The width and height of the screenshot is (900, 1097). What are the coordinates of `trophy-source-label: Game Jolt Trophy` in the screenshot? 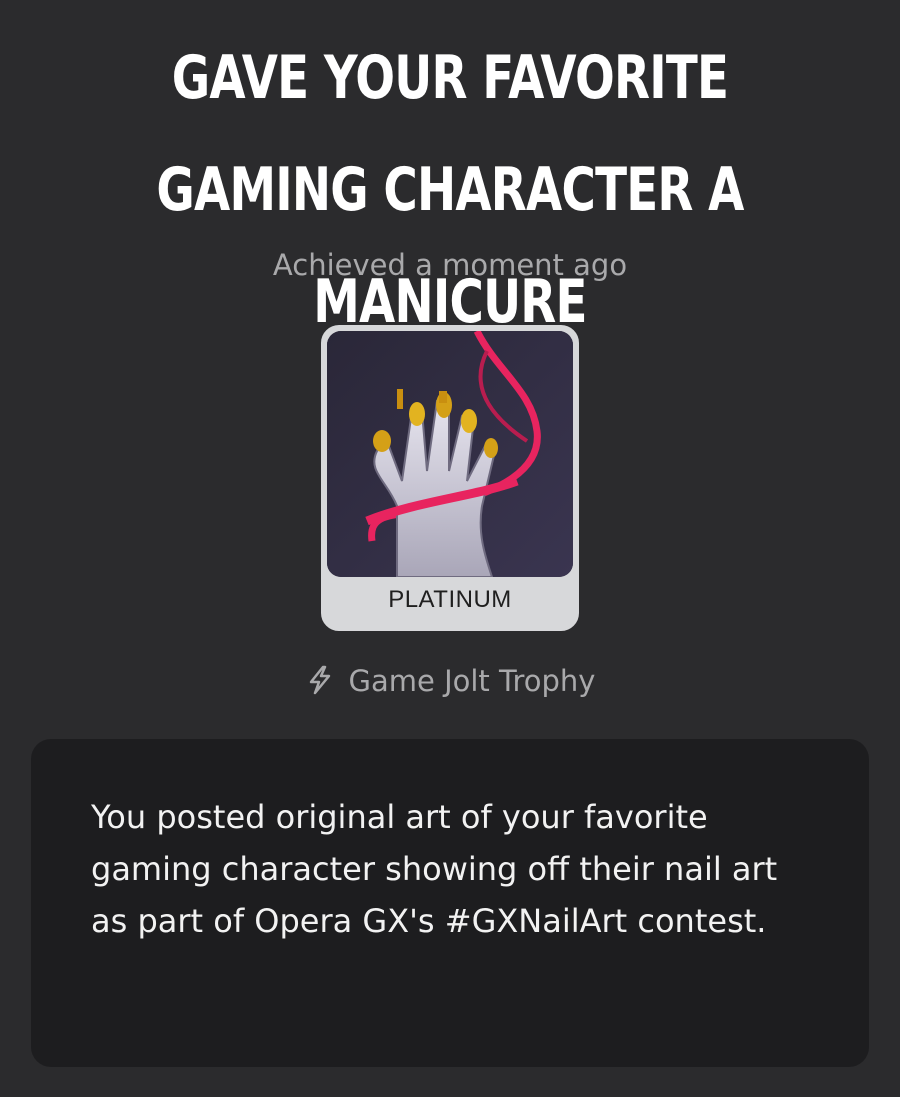 It's located at (472, 681).